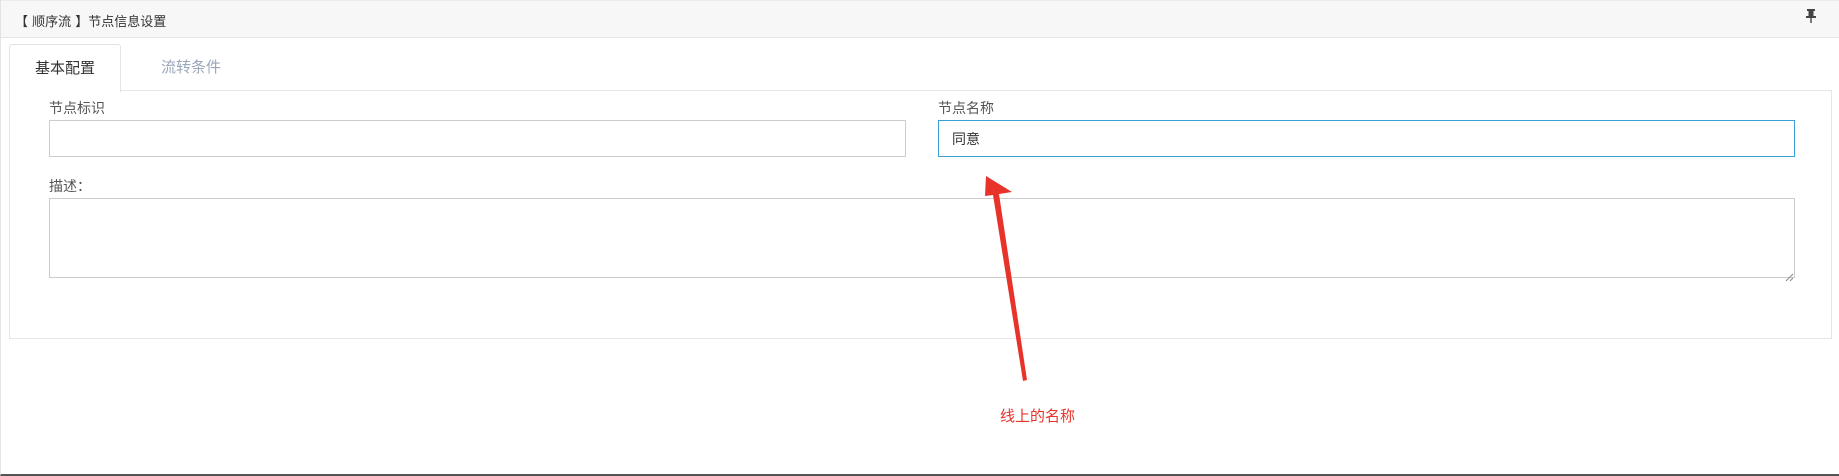 The height and width of the screenshot is (476, 1839). What do you see at coordinates (191, 67) in the screenshot?
I see `tab-flow-conditions: 流转条件` at bounding box center [191, 67].